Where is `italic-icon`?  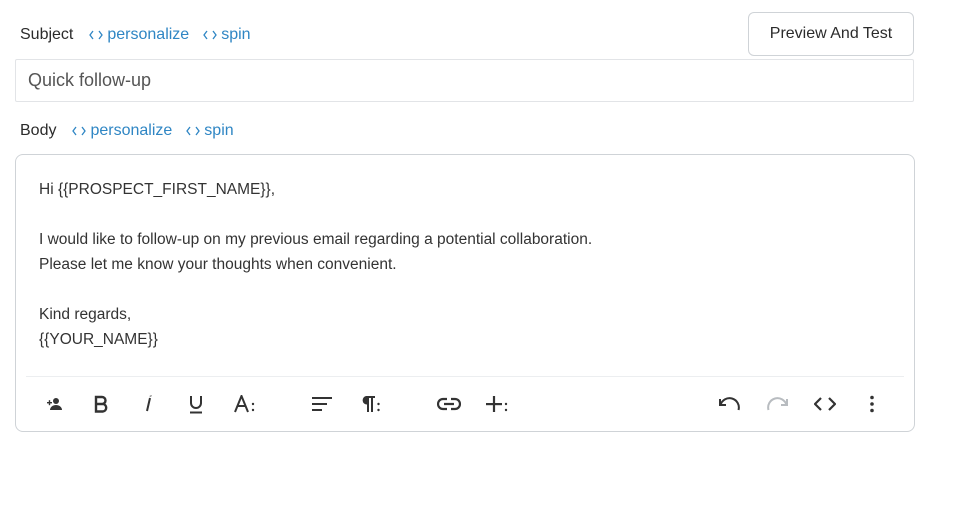 italic-icon is located at coordinates (149, 403).